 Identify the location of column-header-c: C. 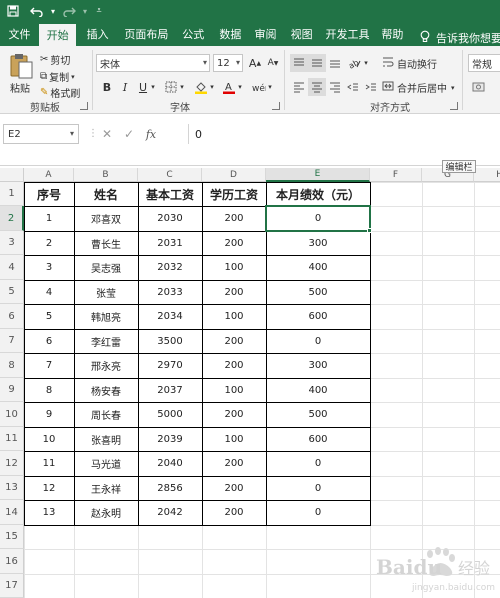
(170, 175).